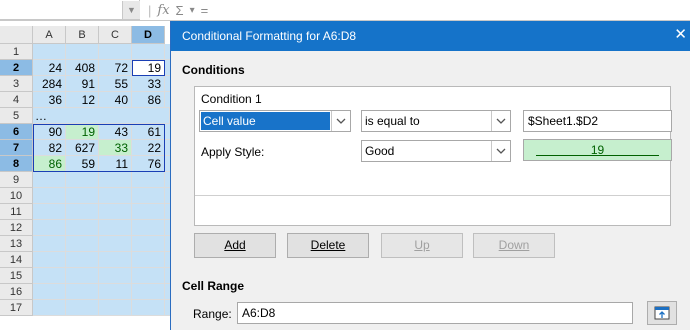  I want to click on cell-b6: 19, so click(82, 132).